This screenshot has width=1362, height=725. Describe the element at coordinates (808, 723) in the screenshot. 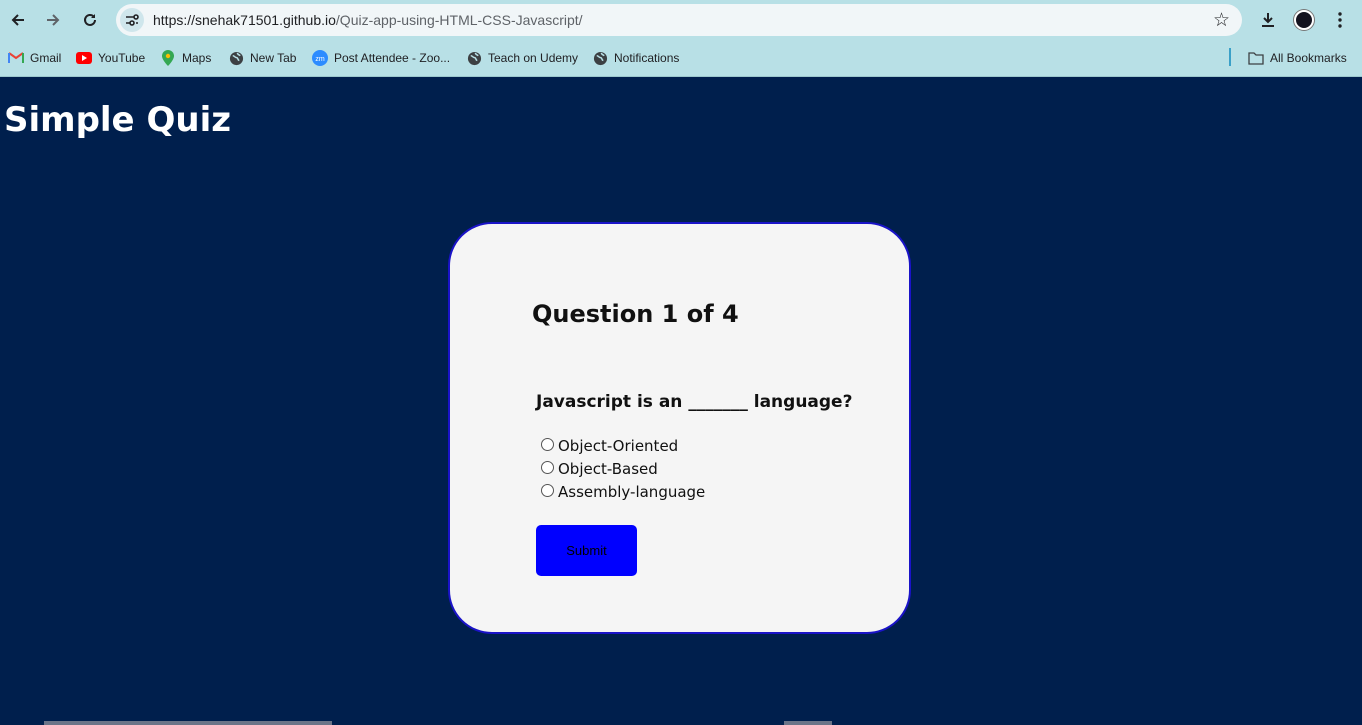

I see `horizontal-scrollbar-segment` at that location.